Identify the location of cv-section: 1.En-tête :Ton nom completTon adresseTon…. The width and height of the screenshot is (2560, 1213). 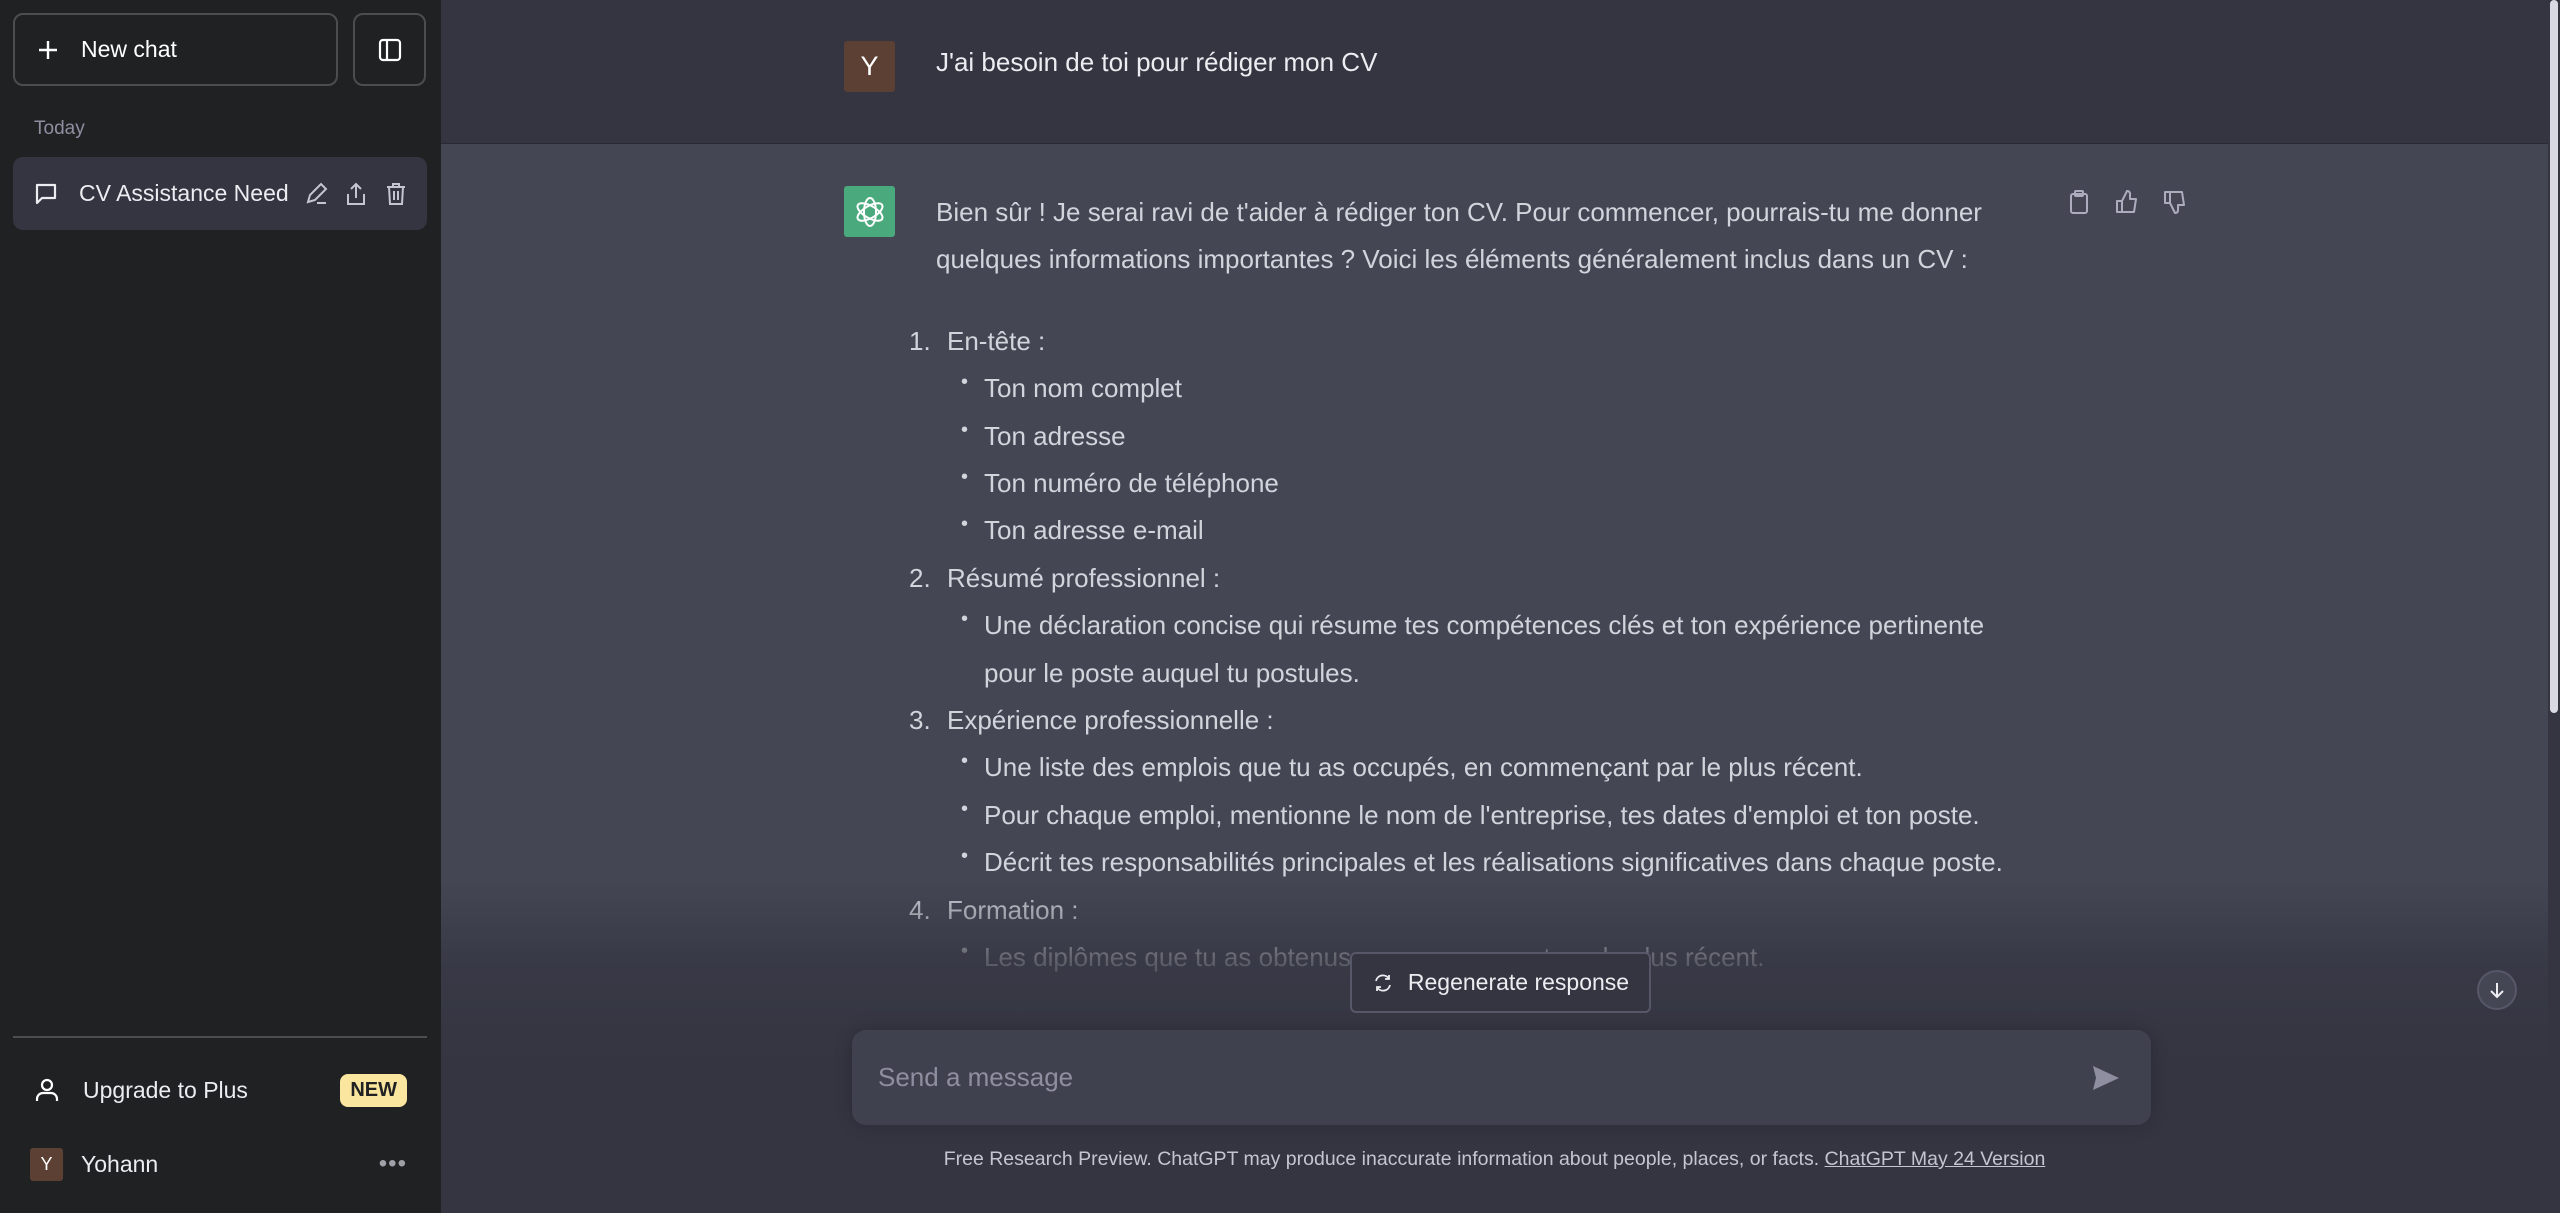
(1472, 436).